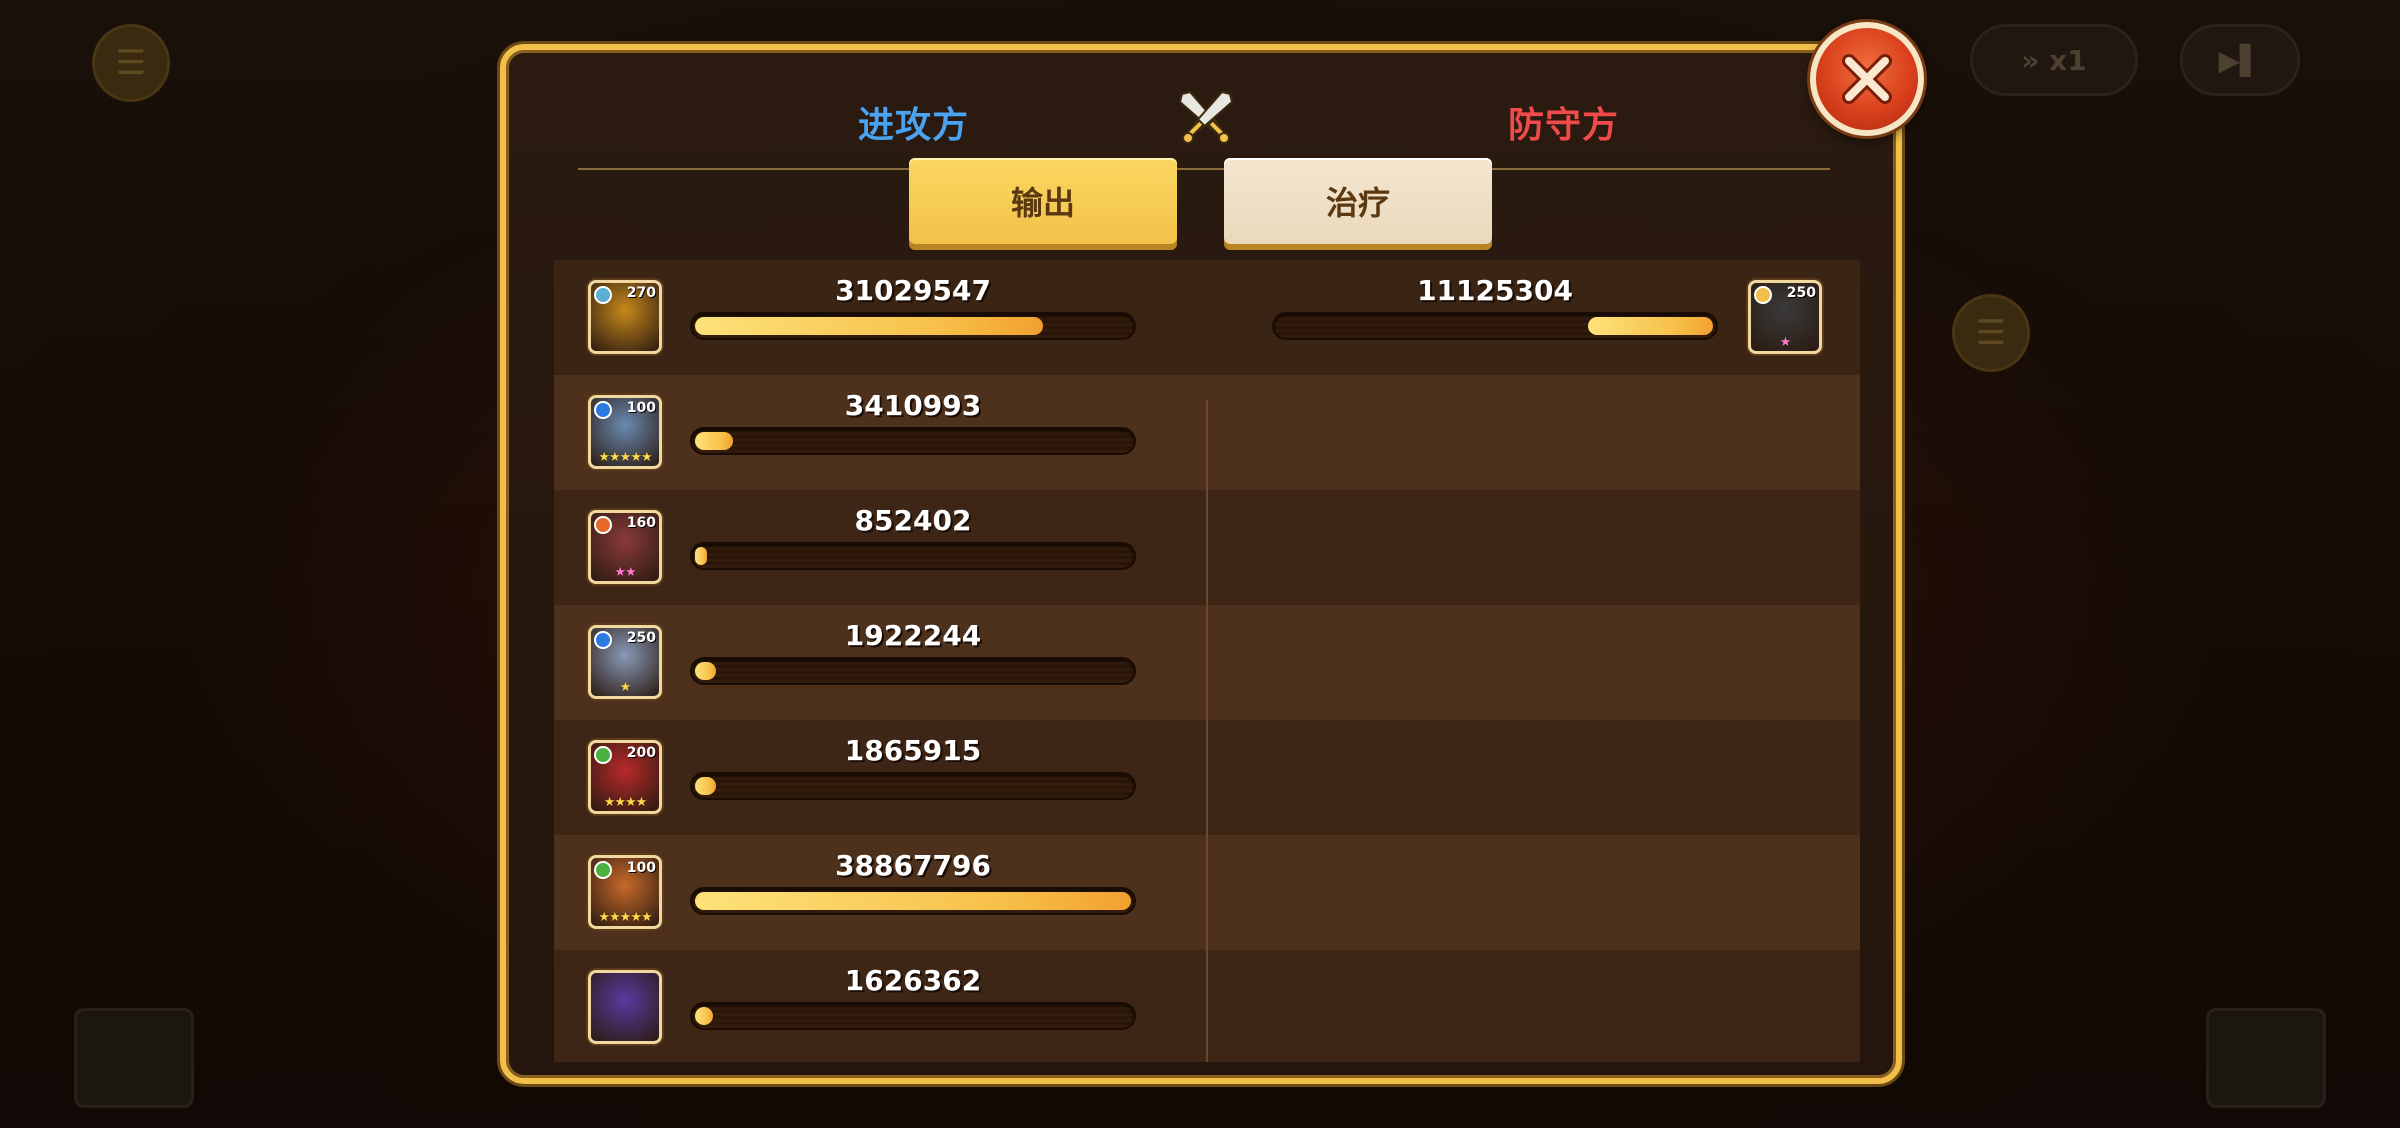  Describe the element at coordinates (913, 750) in the screenshot. I see `damage-value: 1865915` at that location.